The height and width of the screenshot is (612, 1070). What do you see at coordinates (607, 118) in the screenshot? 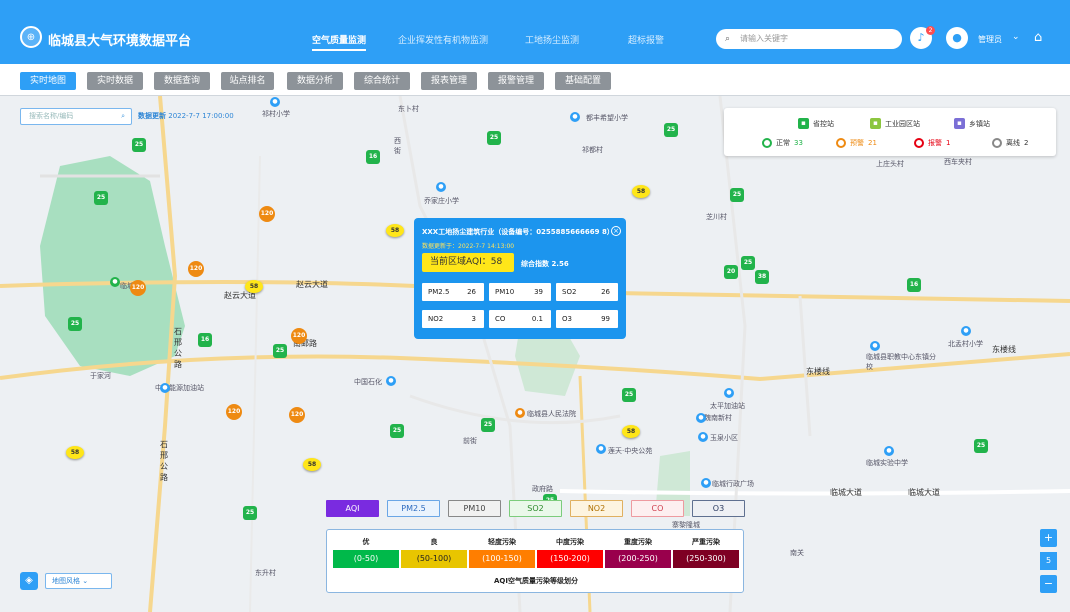
I see `place-label: 都丰希望小学` at bounding box center [607, 118].